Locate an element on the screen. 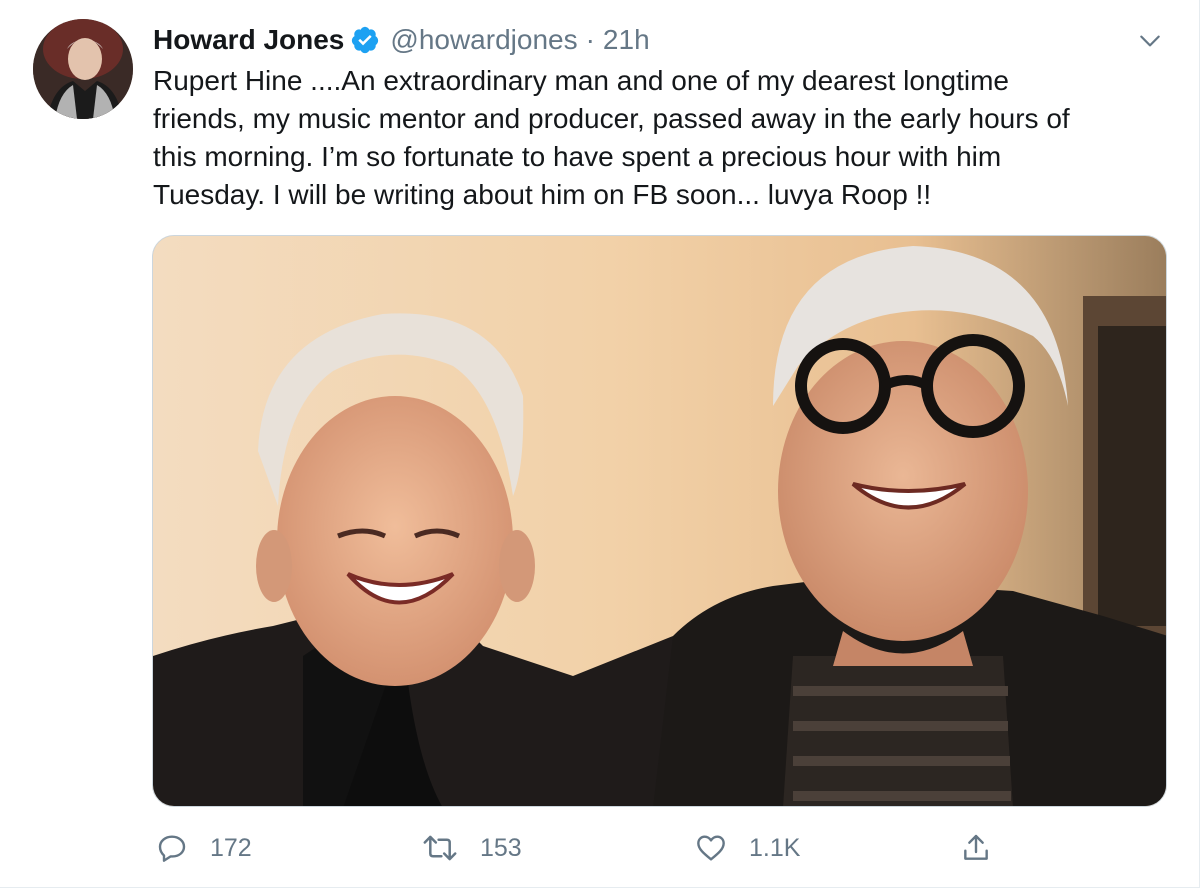  tweet-header: Howard Jones @howardjones · 21h is located at coordinates (401, 40).